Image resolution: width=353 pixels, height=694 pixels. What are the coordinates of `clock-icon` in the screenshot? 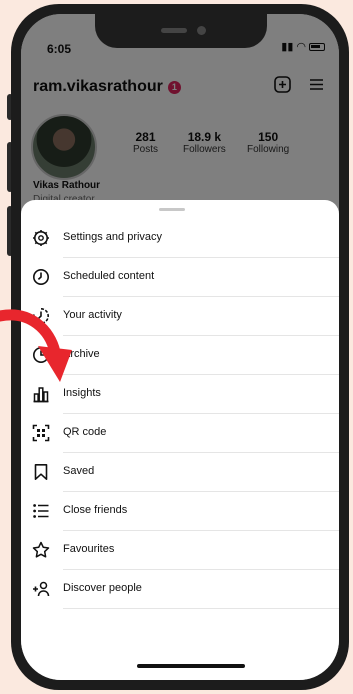 It's located at (41, 277).